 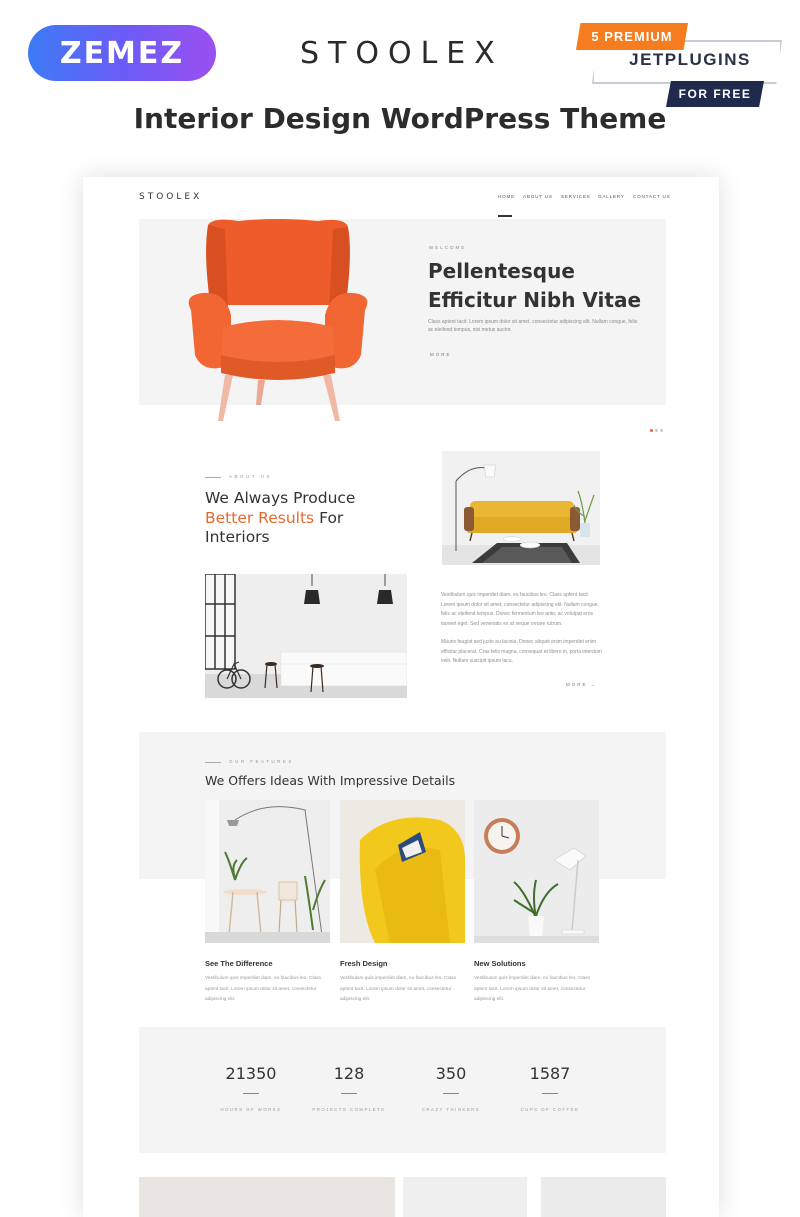 What do you see at coordinates (349, 1073) in the screenshot?
I see `stat-projects-value: 128` at bounding box center [349, 1073].